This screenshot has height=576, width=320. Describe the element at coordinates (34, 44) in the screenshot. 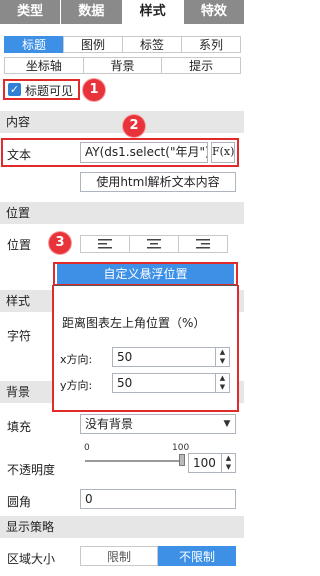

I see `subtab-title: 标题` at that location.